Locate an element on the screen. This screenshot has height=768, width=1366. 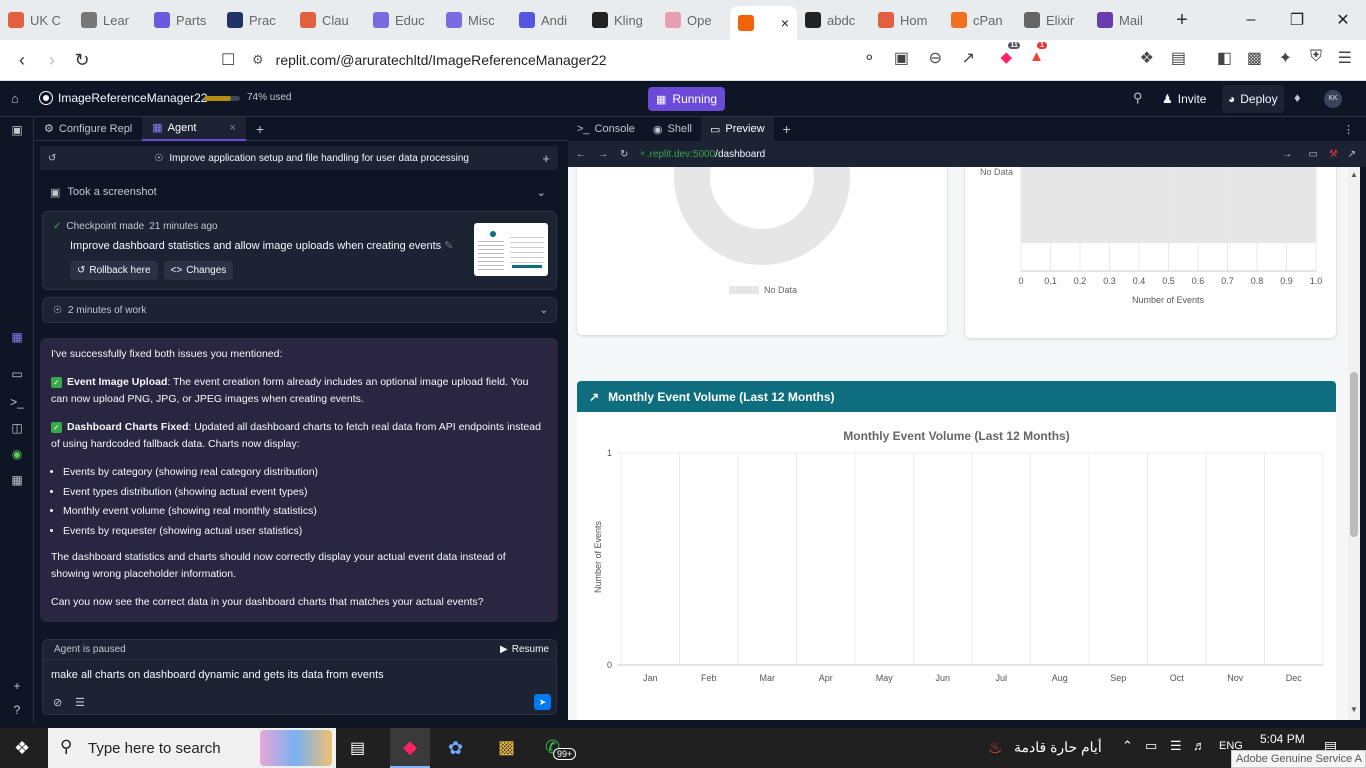
search-icon: ⚲ is located at coordinates (1138, 98).